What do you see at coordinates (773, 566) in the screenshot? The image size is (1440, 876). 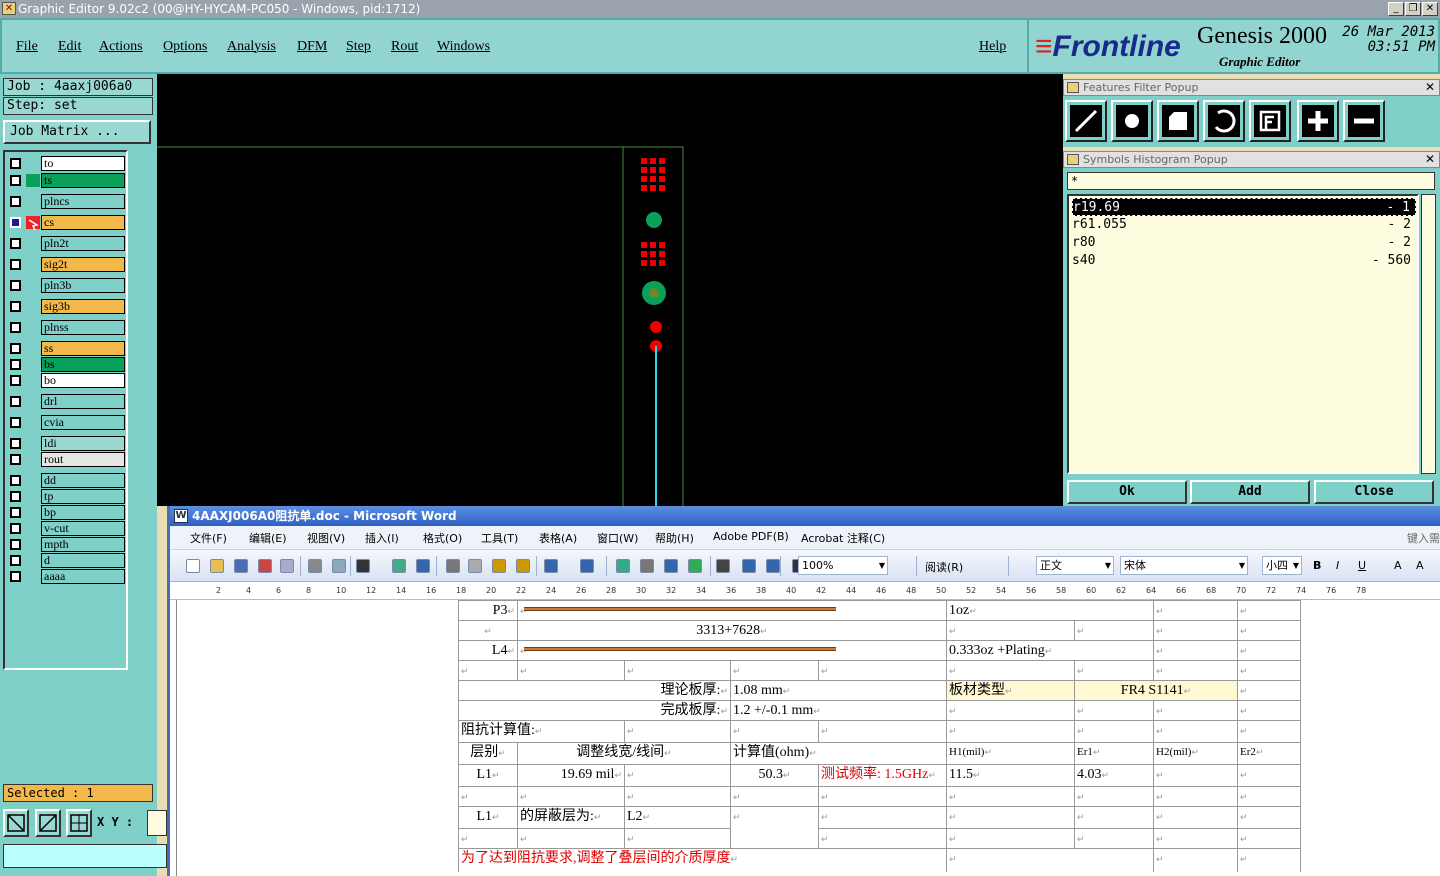 I see `doc-map-icon` at bounding box center [773, 566].